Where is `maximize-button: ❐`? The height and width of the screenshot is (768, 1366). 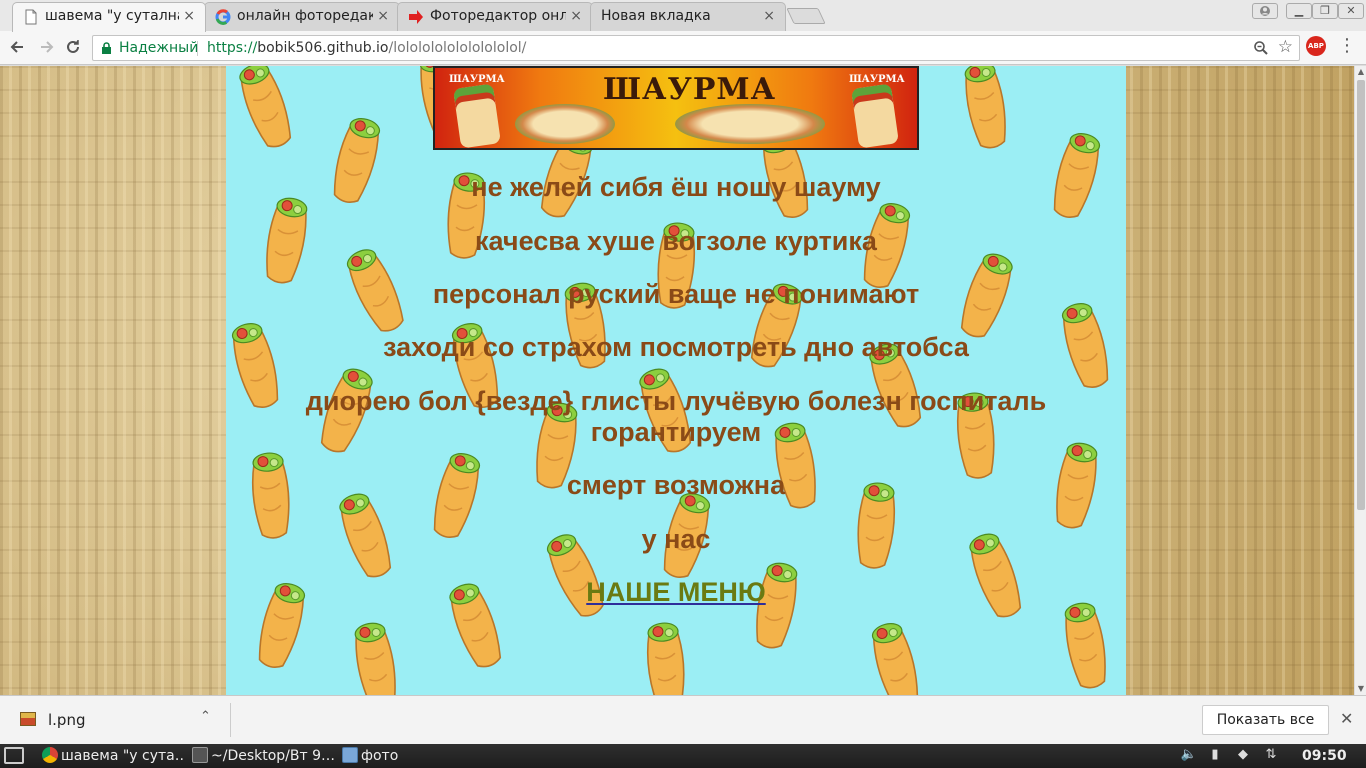 maximize-button: ❐ is located at coordinates (1325, 11).